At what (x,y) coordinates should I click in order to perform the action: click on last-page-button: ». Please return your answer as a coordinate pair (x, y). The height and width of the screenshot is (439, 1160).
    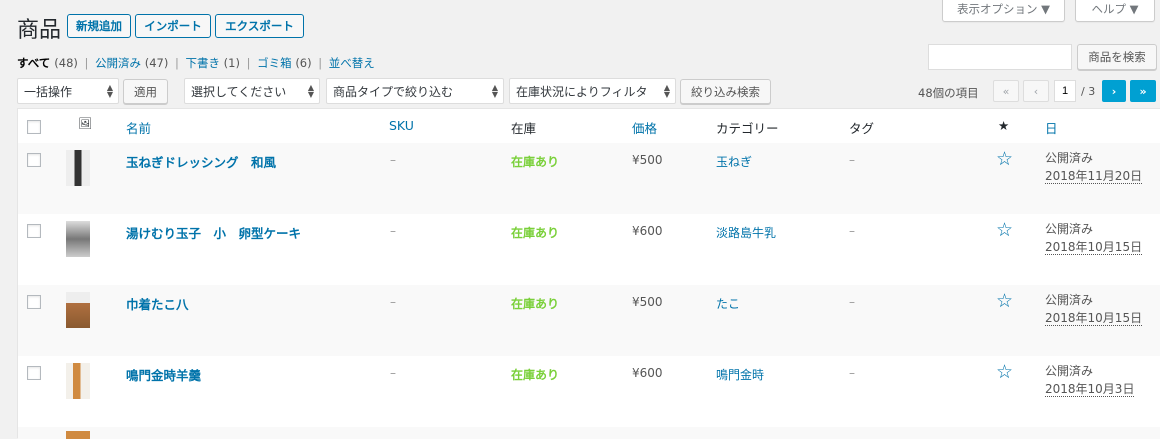
    Looking at the image, I should click on (1143, 91).